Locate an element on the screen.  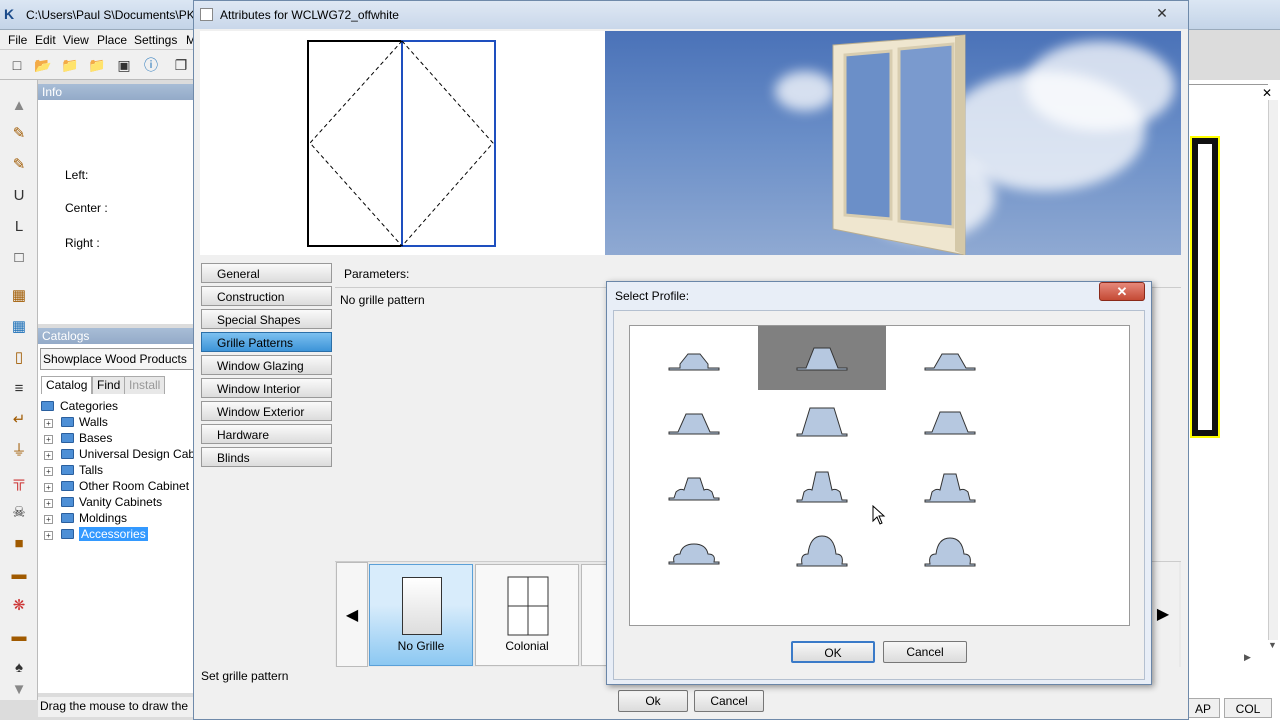
java-app-icon is located at coordinates (206, 14).